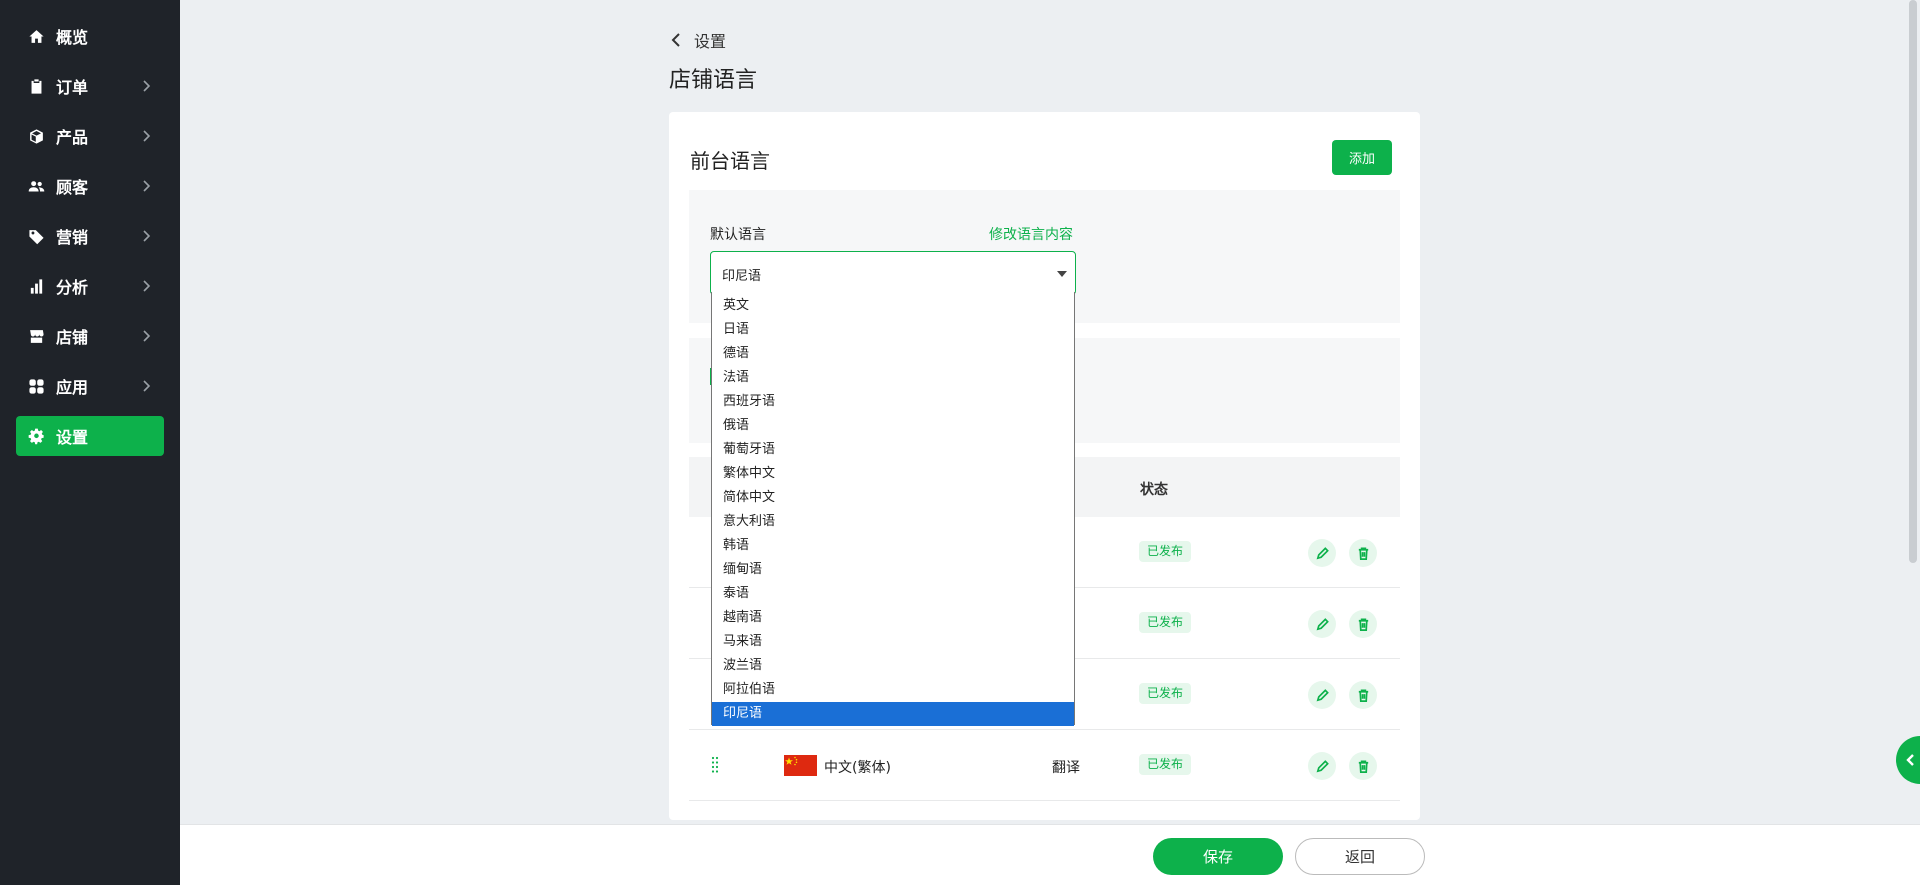 This screenshot has height=885, width=1920. Describe the element at coordinates (72, 387) in the screenshot. I see `sidebar-item-label: 应用` at that location.